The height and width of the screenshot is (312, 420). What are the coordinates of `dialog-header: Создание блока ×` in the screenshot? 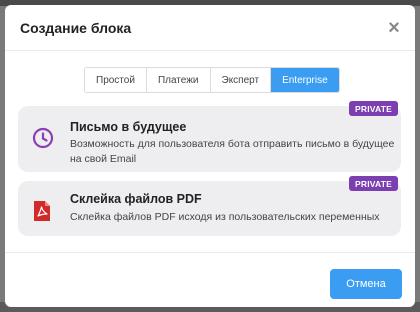 It's located at (210, 28).